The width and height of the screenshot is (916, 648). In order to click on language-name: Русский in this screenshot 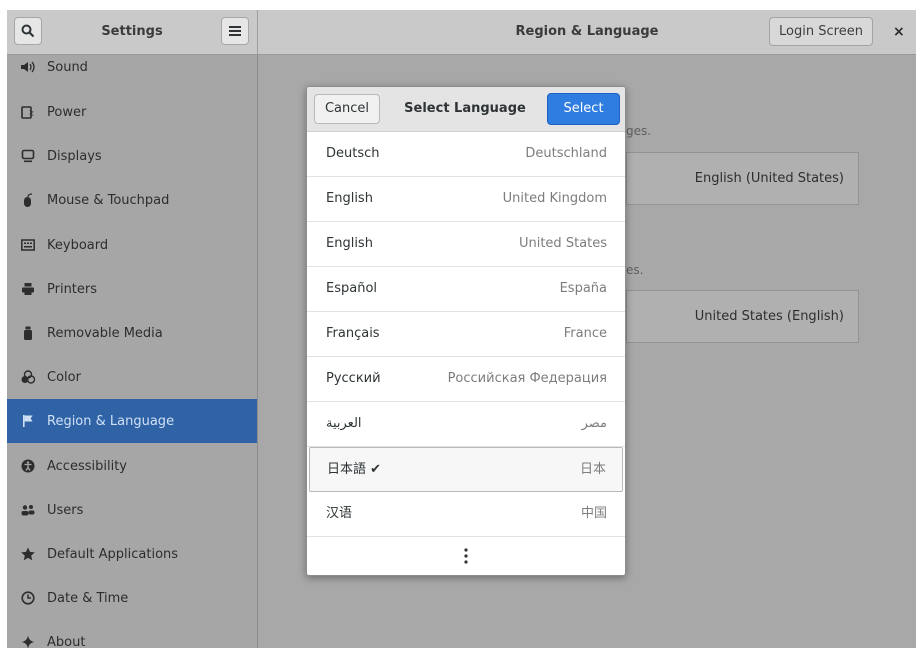, I will do `click(353, 378)`.